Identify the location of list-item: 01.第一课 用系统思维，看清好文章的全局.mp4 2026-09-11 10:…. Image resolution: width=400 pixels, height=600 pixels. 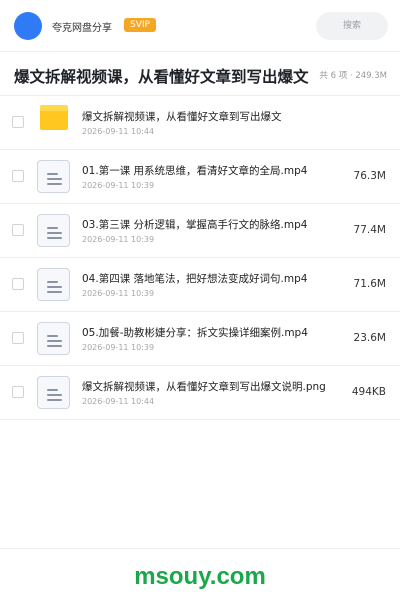
(200, 177).